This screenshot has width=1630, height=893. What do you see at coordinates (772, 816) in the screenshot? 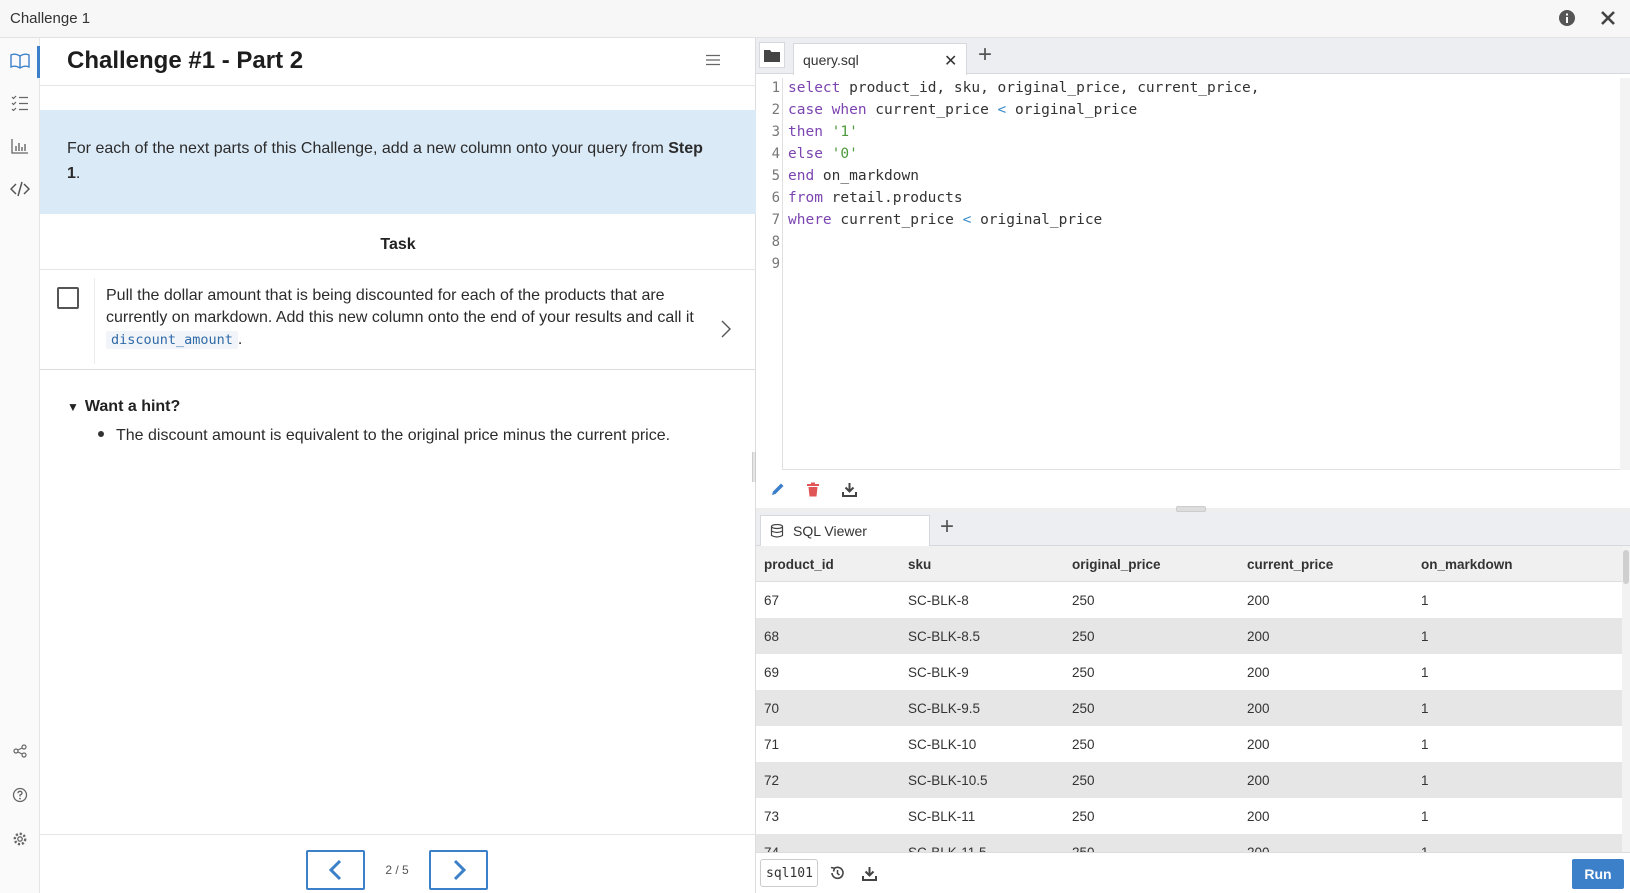
I see `table-cell: 73` at bounding box center [772, 816].